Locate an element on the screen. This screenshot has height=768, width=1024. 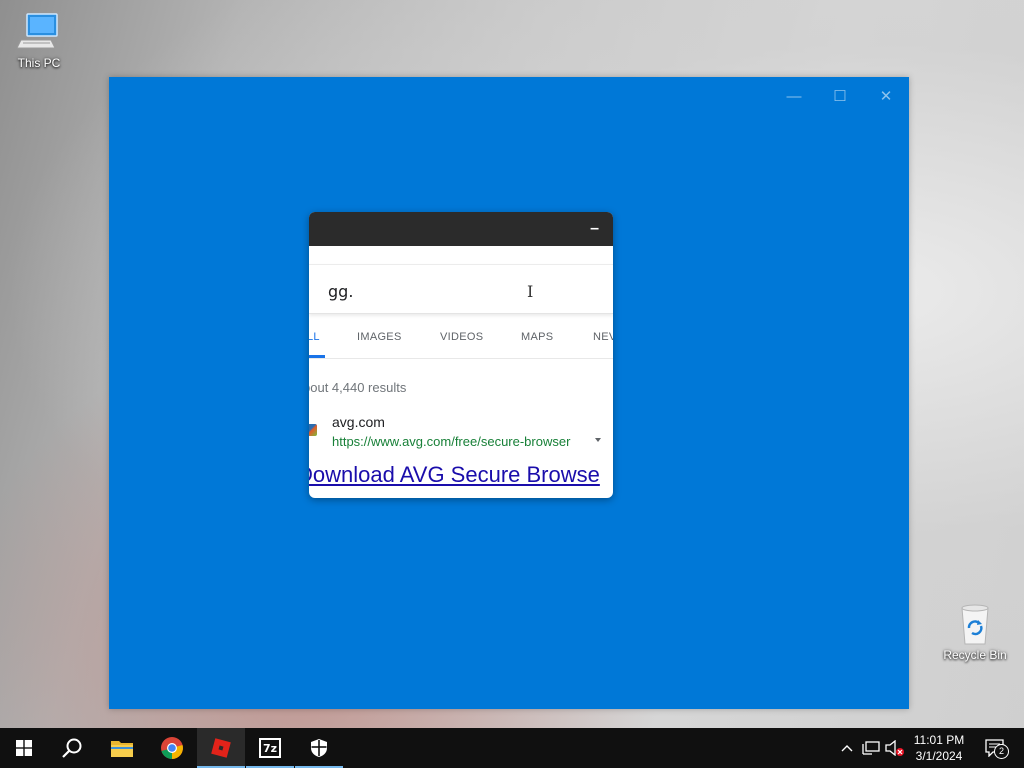
seven-zip-icon: 7z is located at coordinates (270, 748).